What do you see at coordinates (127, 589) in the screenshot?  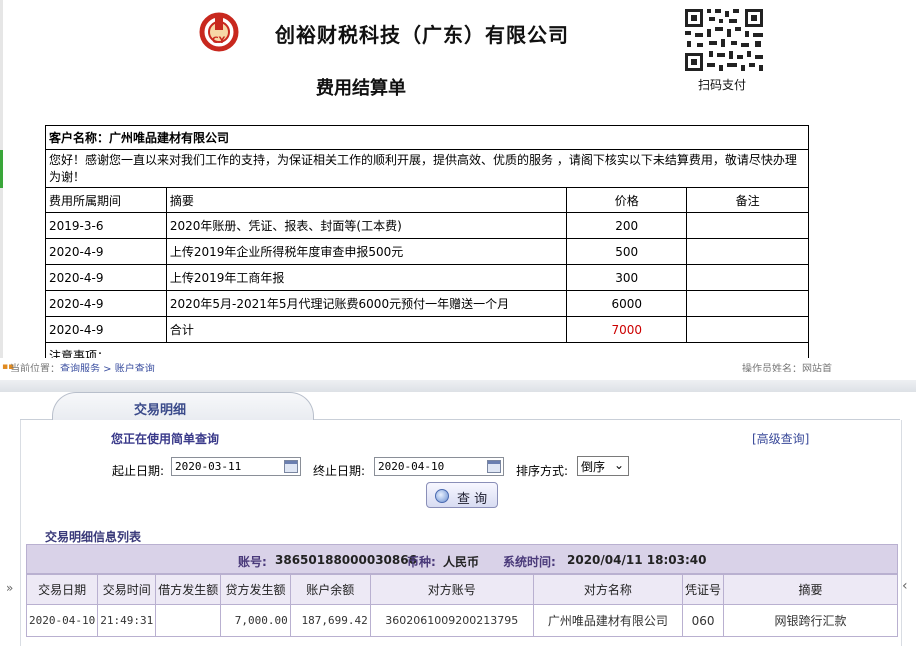 I see `column-header: 交易时间` at bounding box center [127, 589].